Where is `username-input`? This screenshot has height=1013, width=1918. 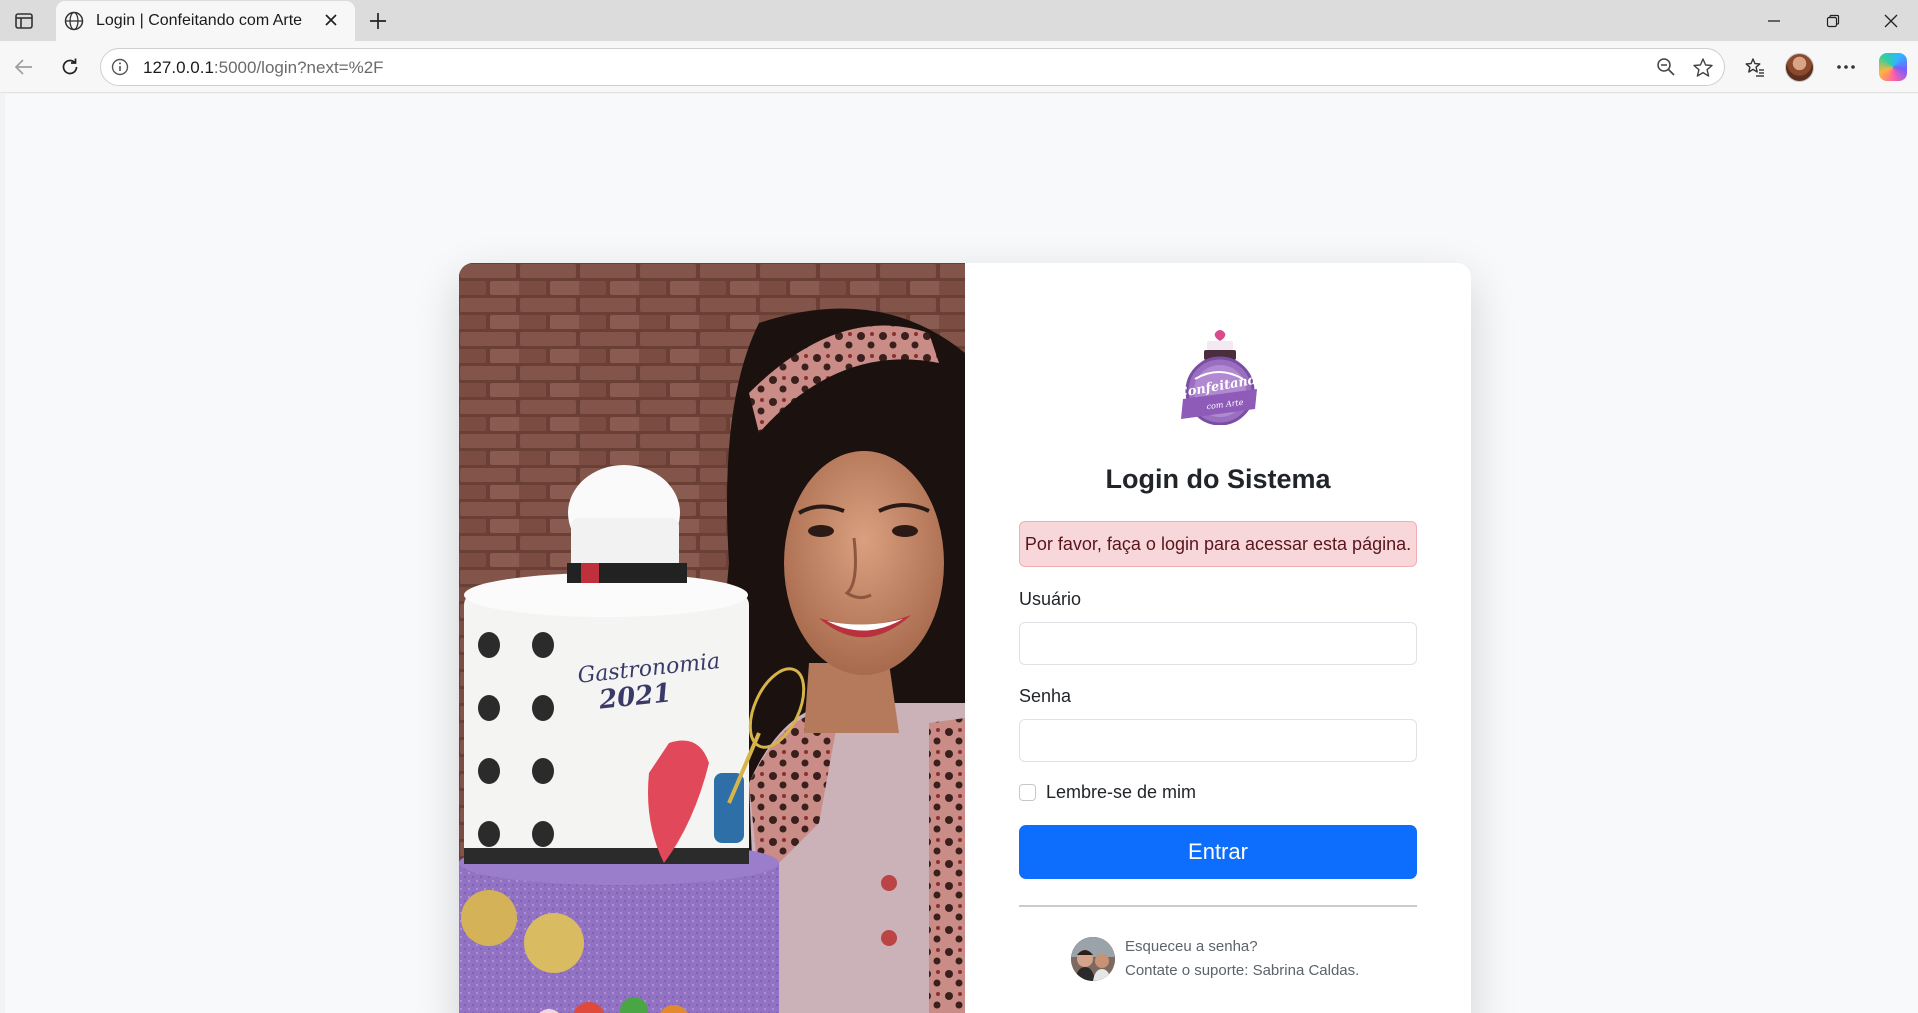 username-input is located at coordinates (1218, 643).